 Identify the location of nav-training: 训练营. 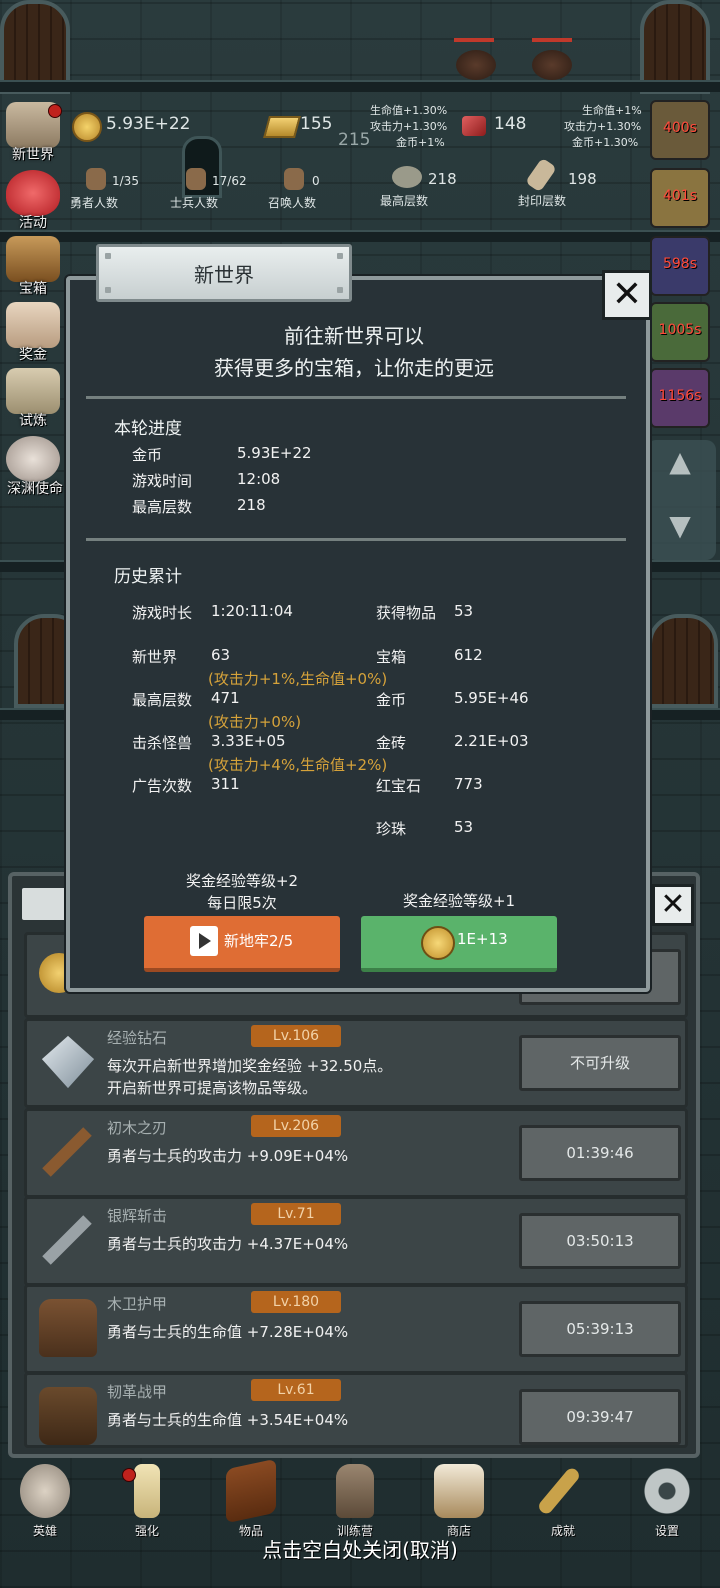
(355, 1502).